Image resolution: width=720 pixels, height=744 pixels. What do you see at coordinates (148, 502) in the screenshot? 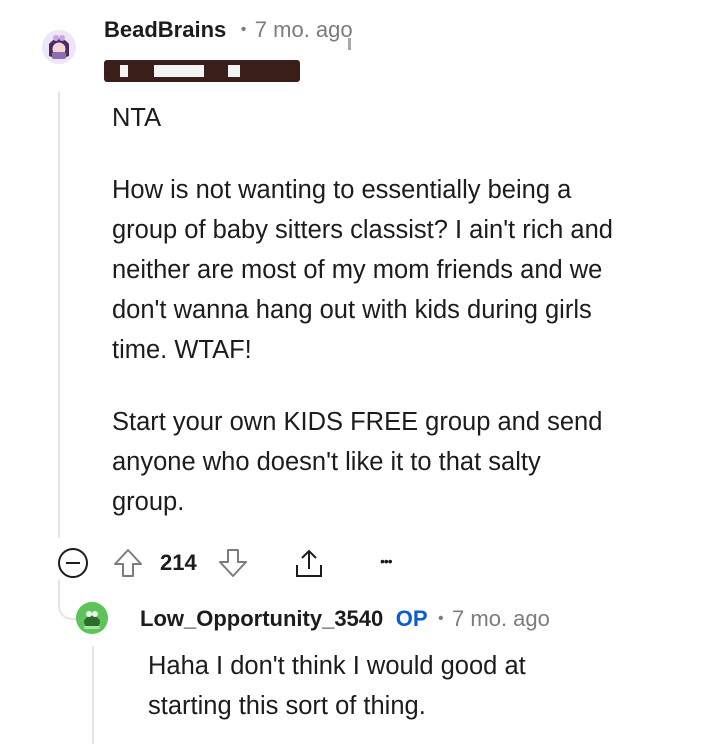
I see `comment-line: group.` at bounding box center [148, 502].